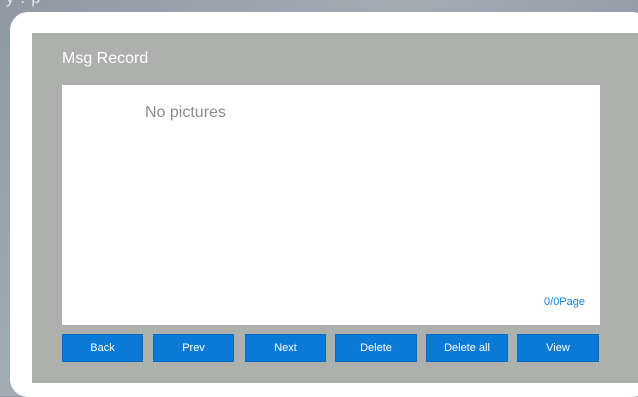  Describe the element at coordinates (193, 348) in the screenshot. I see `prev-button: Prev` at that location.